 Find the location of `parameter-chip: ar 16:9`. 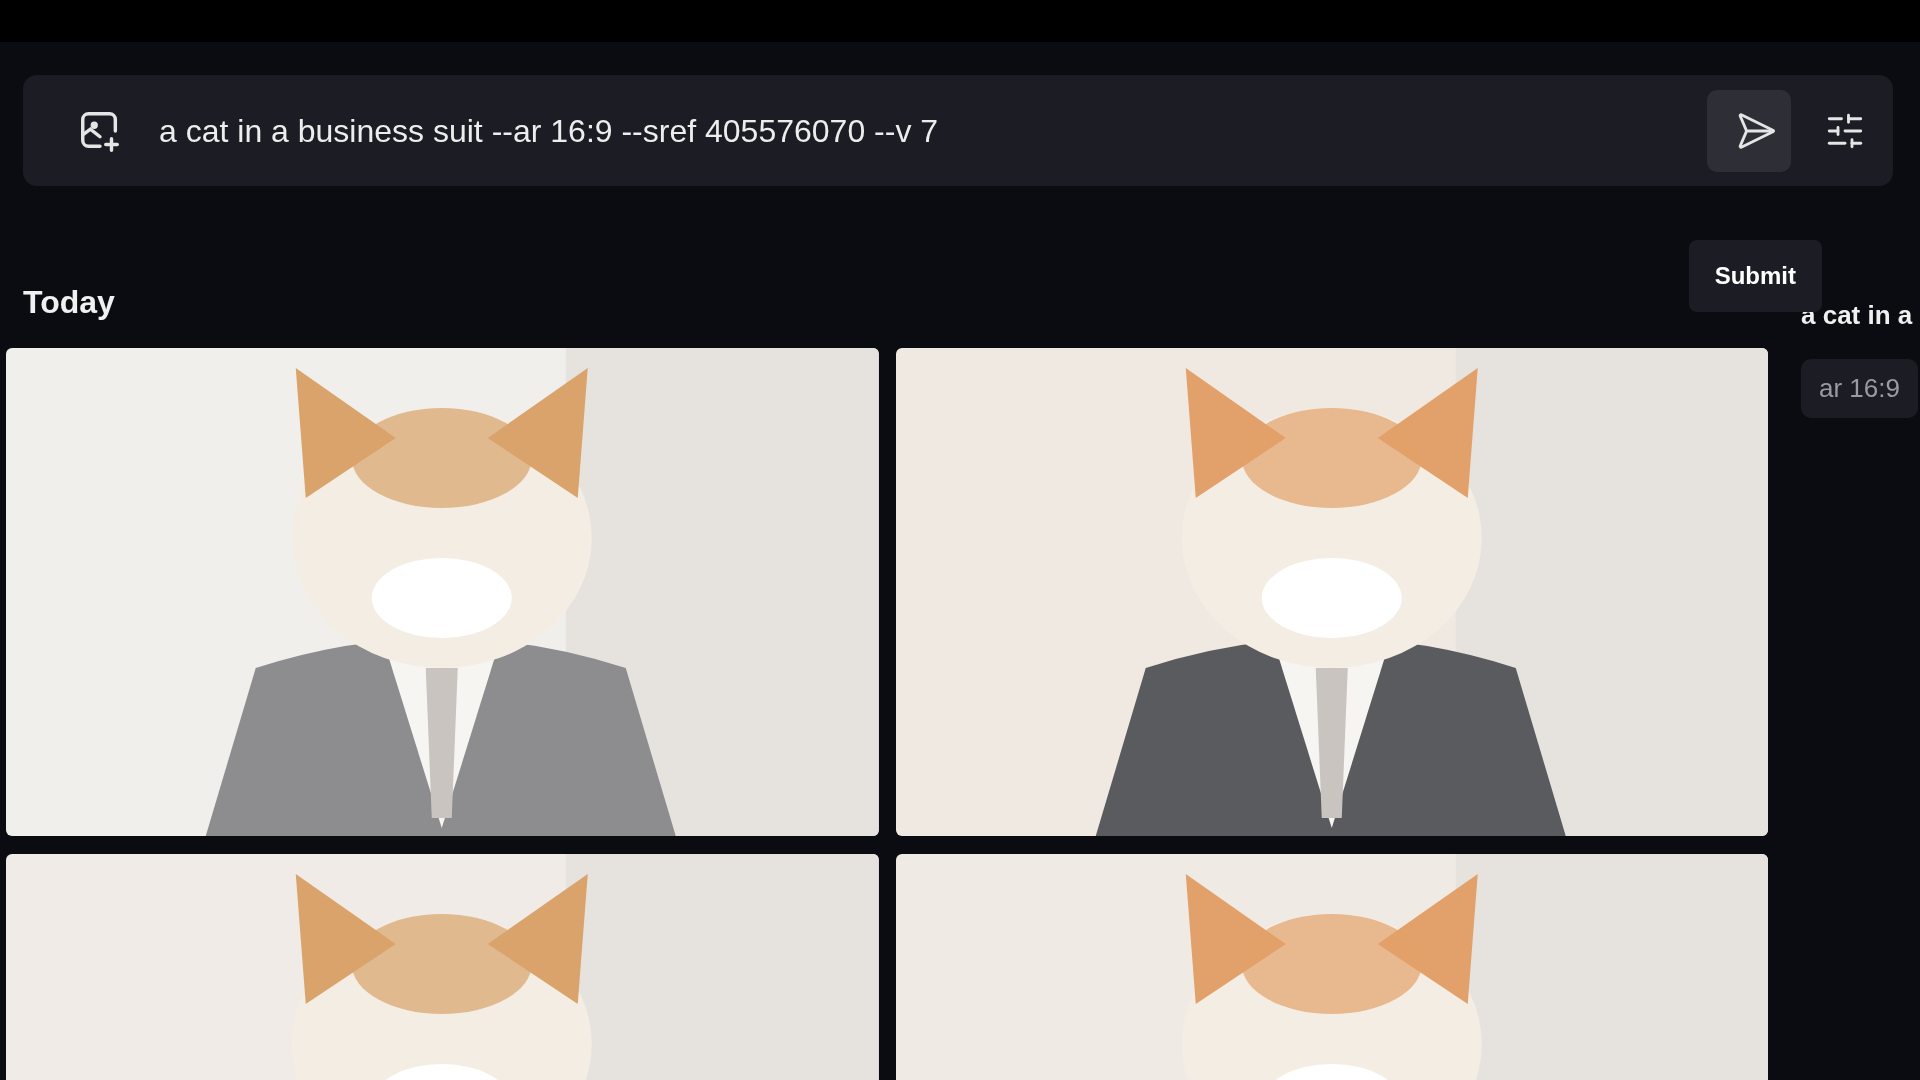

parameter-chip: ar 16:9 is located at coordinates (1859, 388).